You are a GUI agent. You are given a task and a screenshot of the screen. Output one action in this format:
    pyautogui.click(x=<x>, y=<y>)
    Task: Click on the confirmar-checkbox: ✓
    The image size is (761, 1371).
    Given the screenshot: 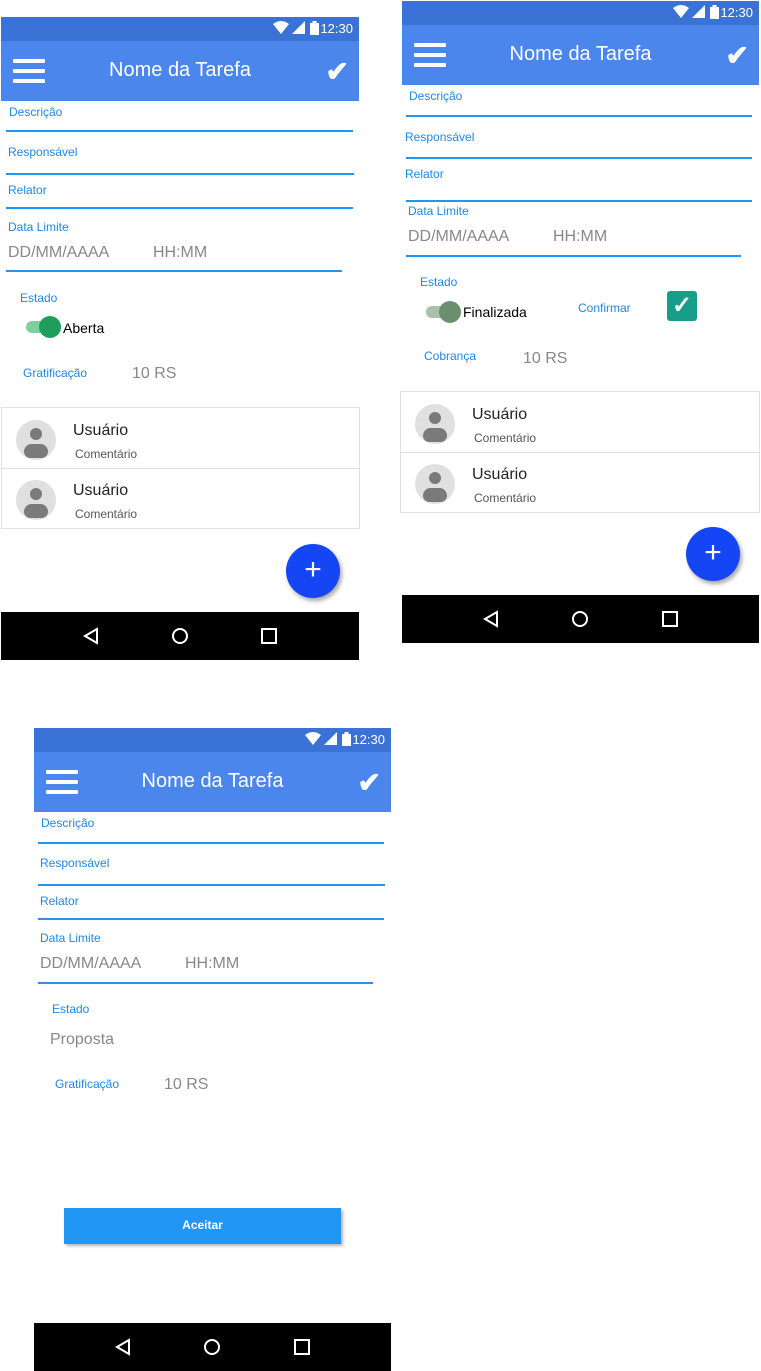 What is the action you would take?
    pyautogui.click(x=682, y=306)
    